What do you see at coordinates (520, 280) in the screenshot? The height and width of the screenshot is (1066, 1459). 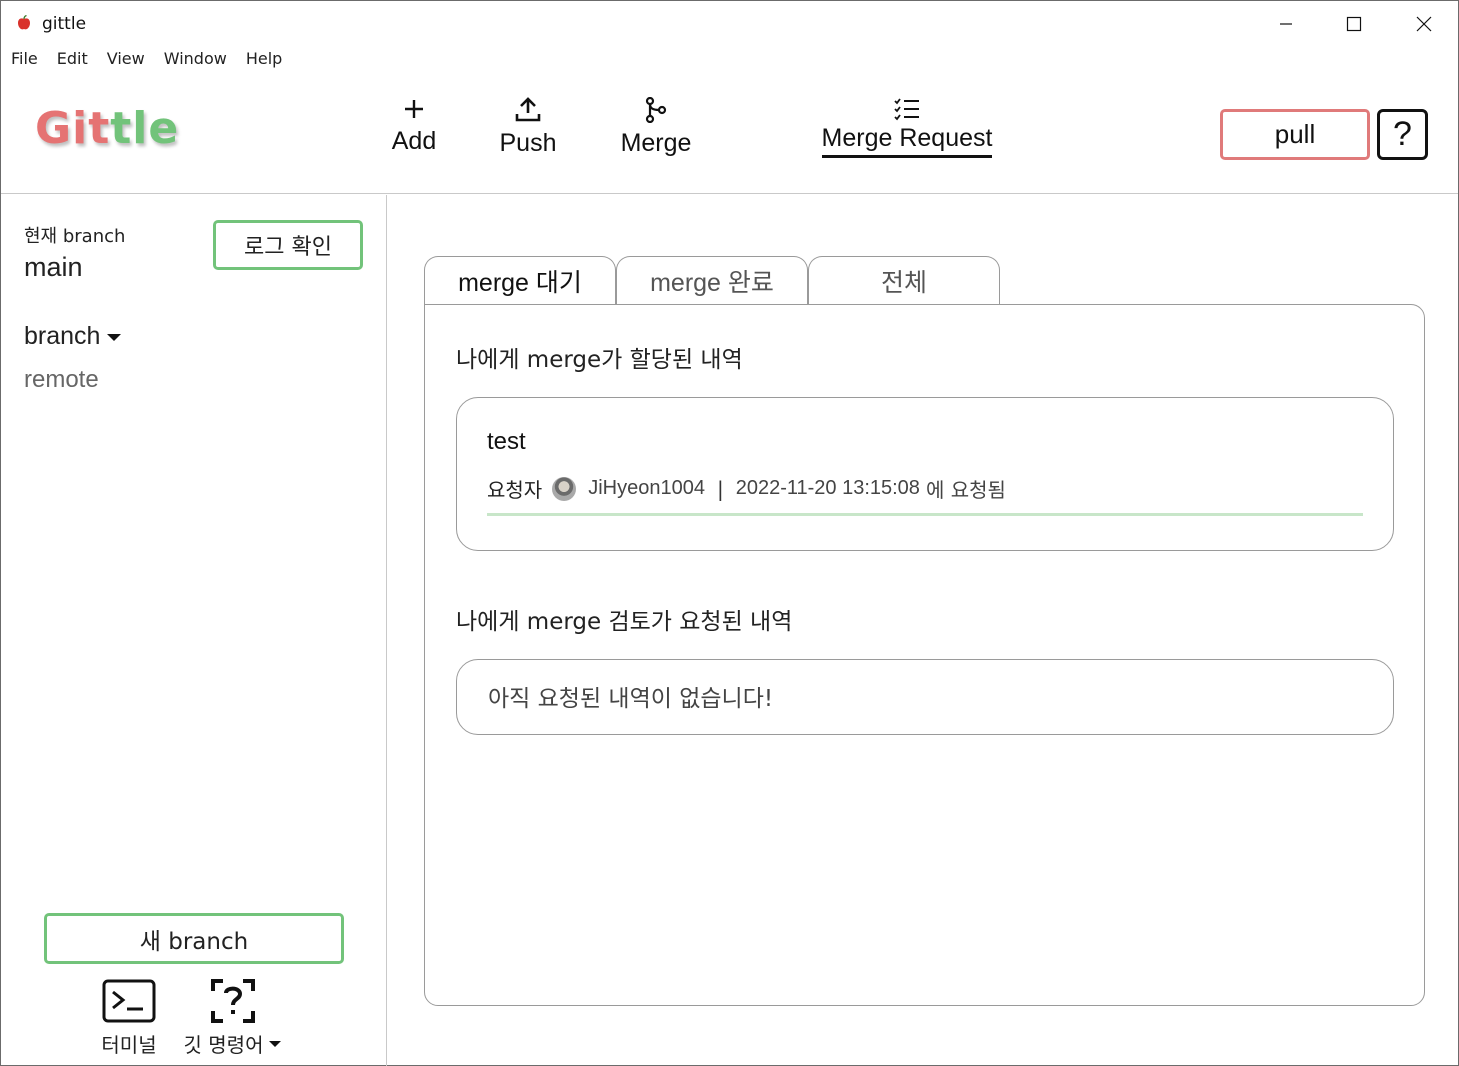 I see `tab-merge-pending: merge 대기` at bounding box center [520, 280].